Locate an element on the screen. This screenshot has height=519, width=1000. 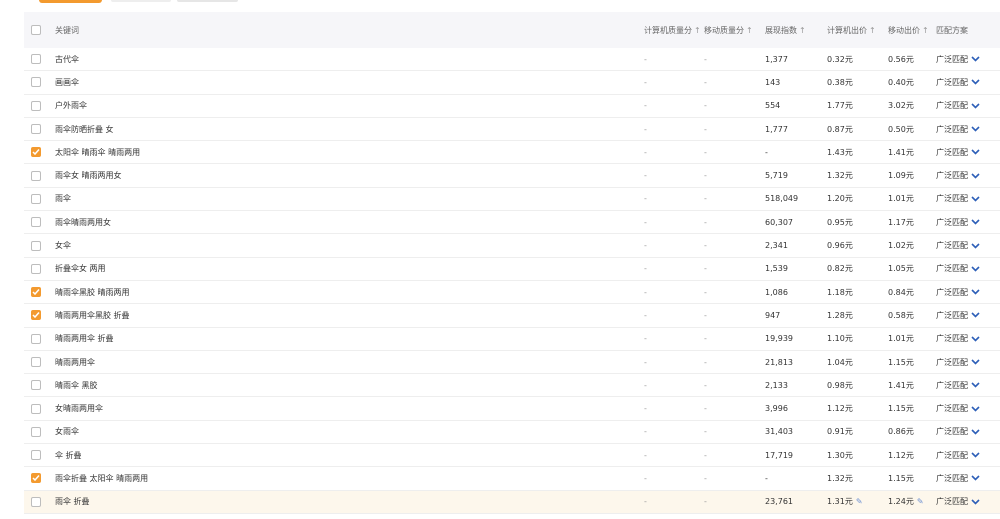
pc-bid-cell: 1.31元 ✎ is located at coordinates (845, 502).